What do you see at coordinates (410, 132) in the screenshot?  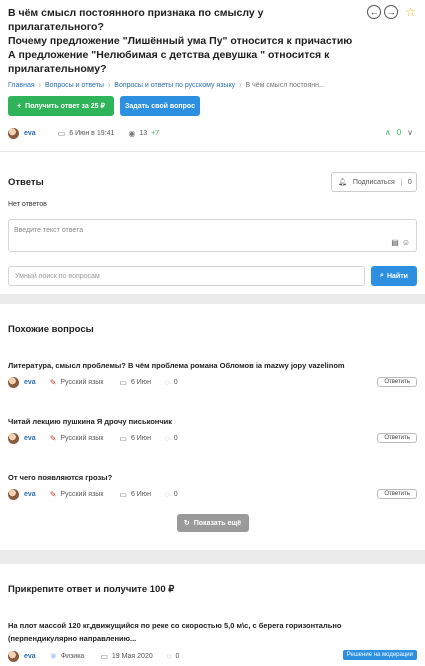 I see `vote-down-icon: ∨` at bounding box center [410, 132].